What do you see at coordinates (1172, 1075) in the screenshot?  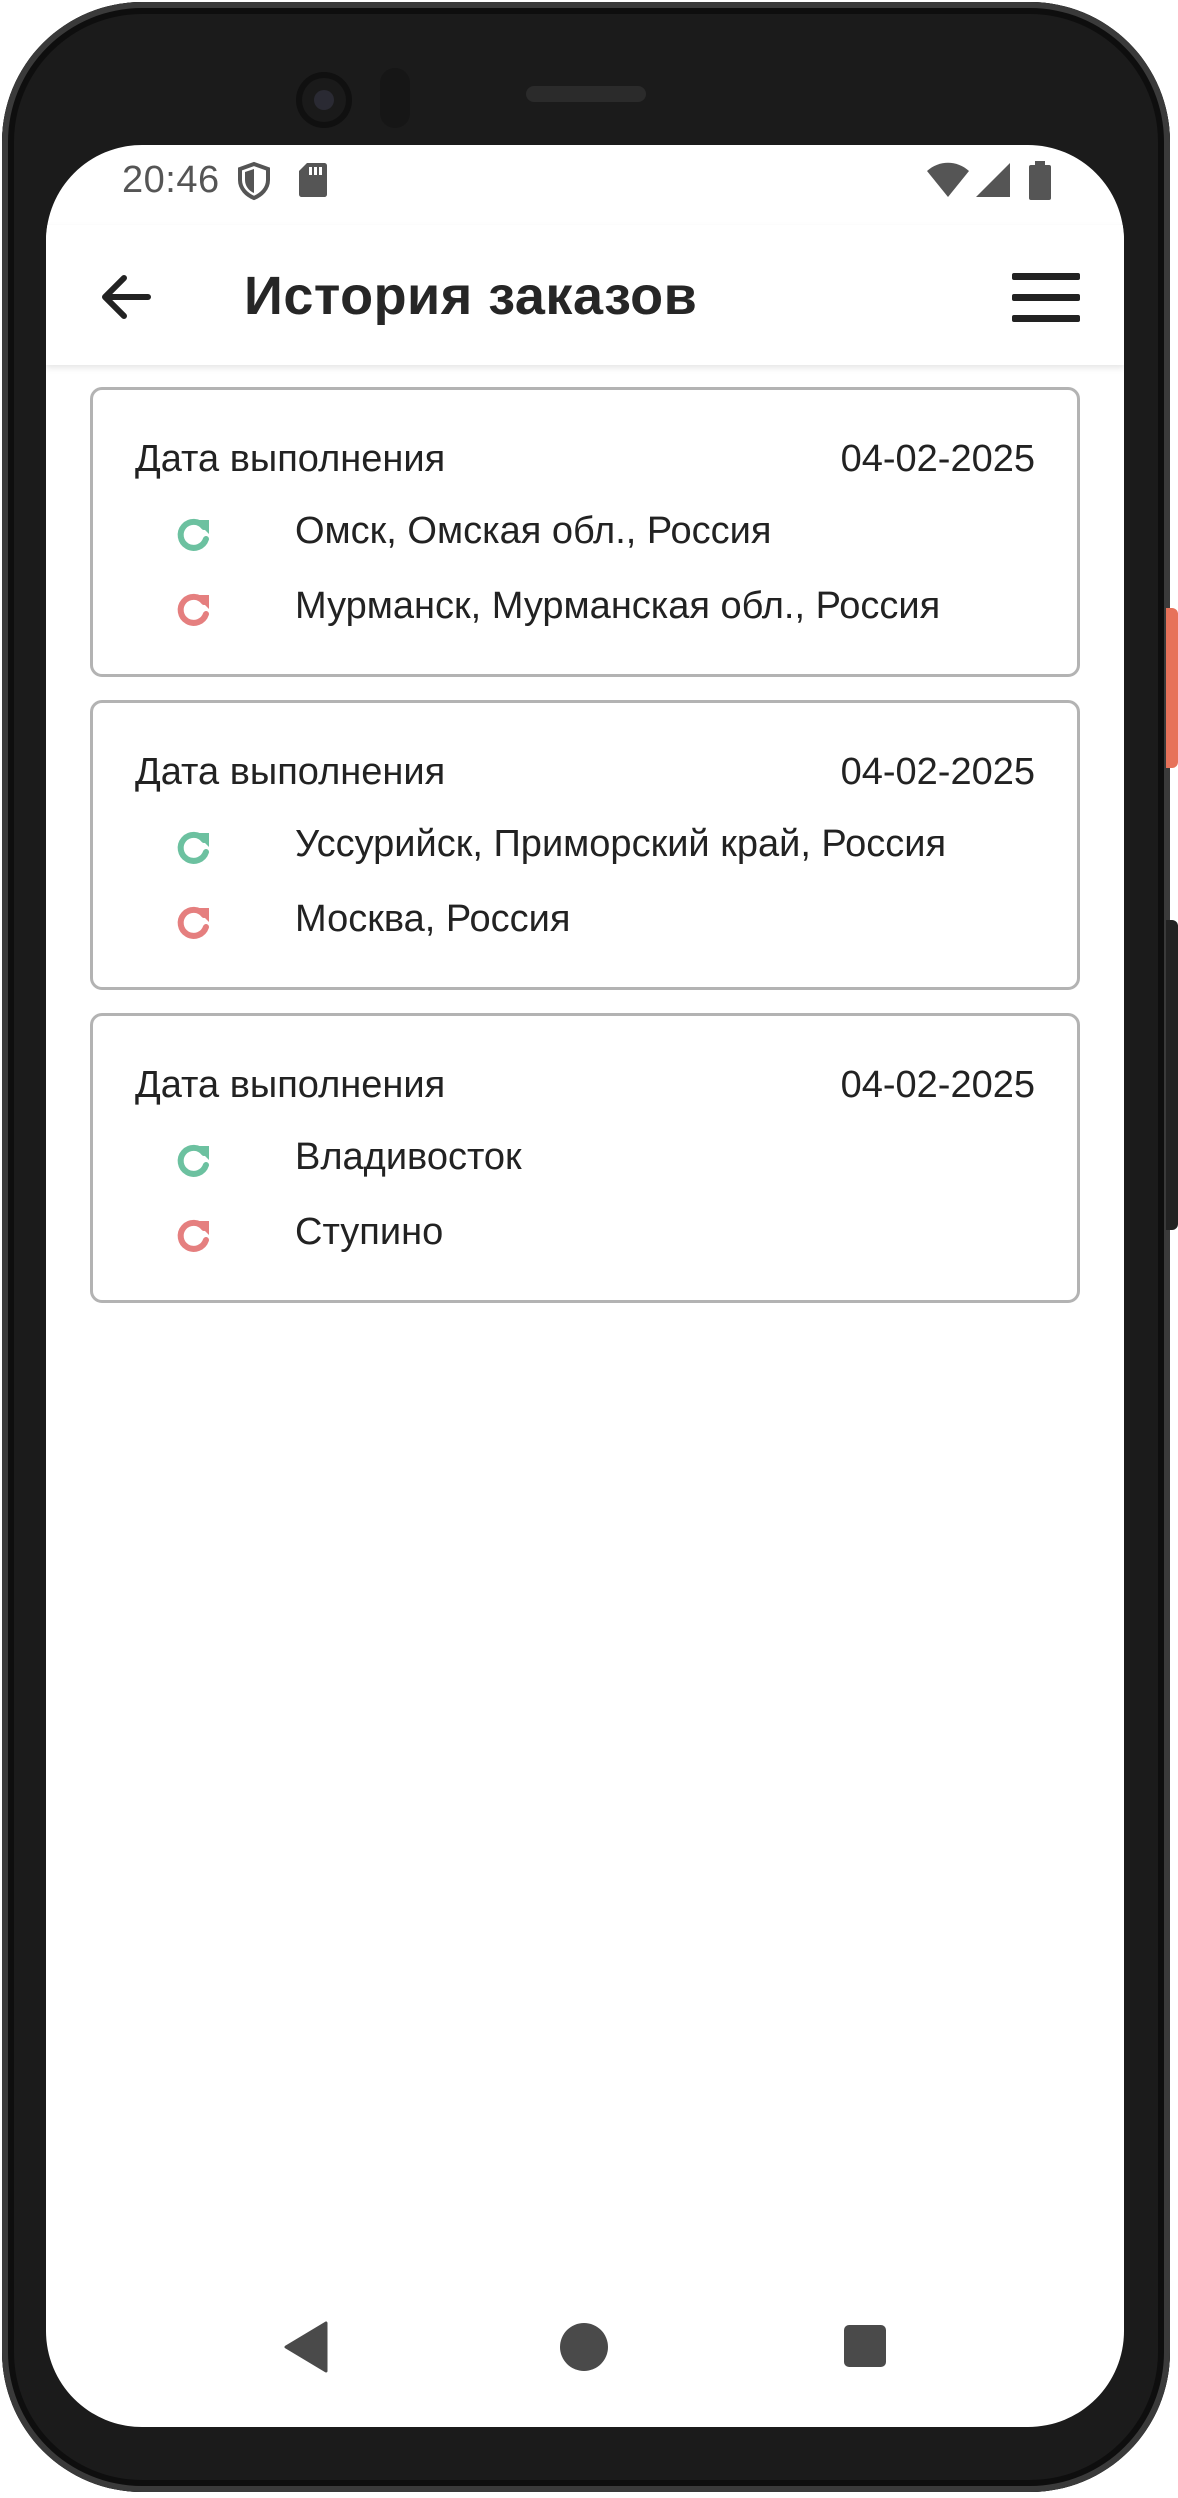 I see `volume-button` at bounding box center [1172, 1075].